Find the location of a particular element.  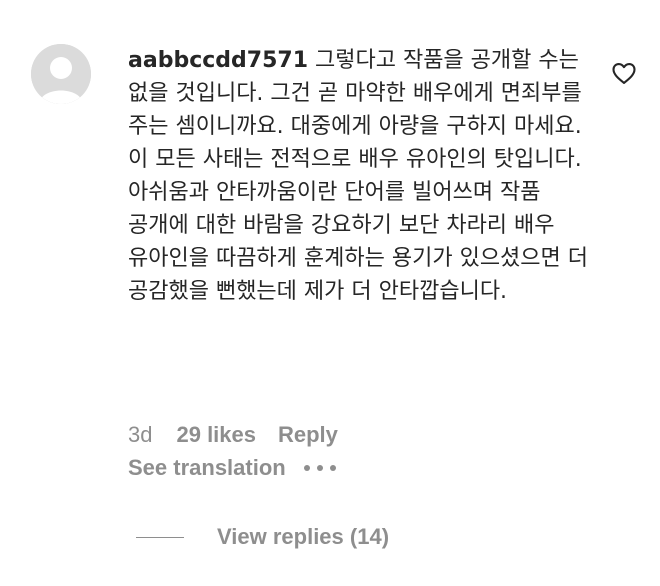

reply-button: Reply is located at coordinates (308, 435).